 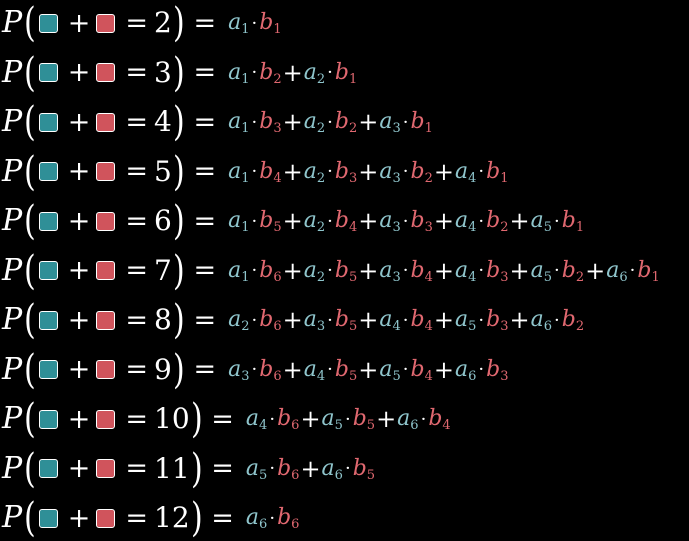 What do you see at coordinates (353, 128) in the screenshot?
I see `b-variable-subscript: 2` at bounding box center [353, 128].